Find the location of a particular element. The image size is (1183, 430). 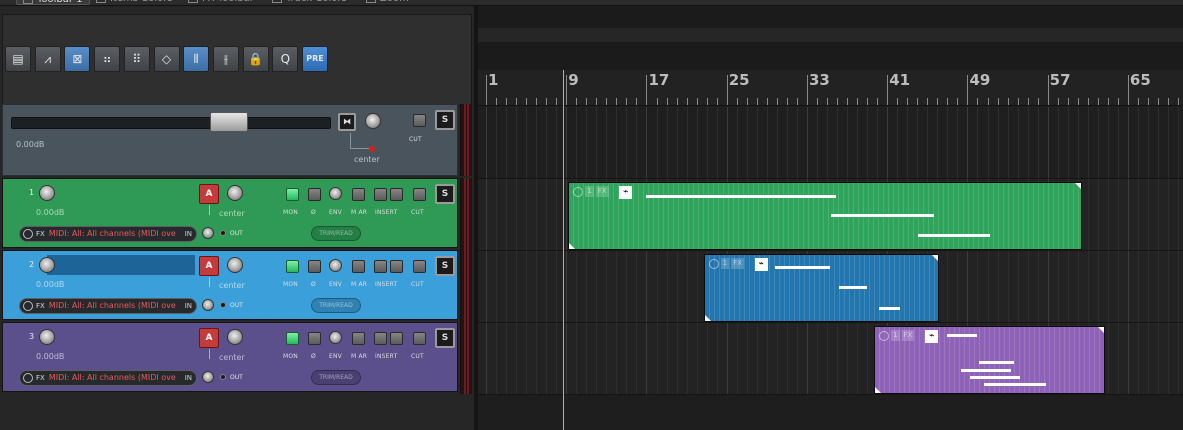

group-icon: ⠶ is located at coordinates (107, 59).